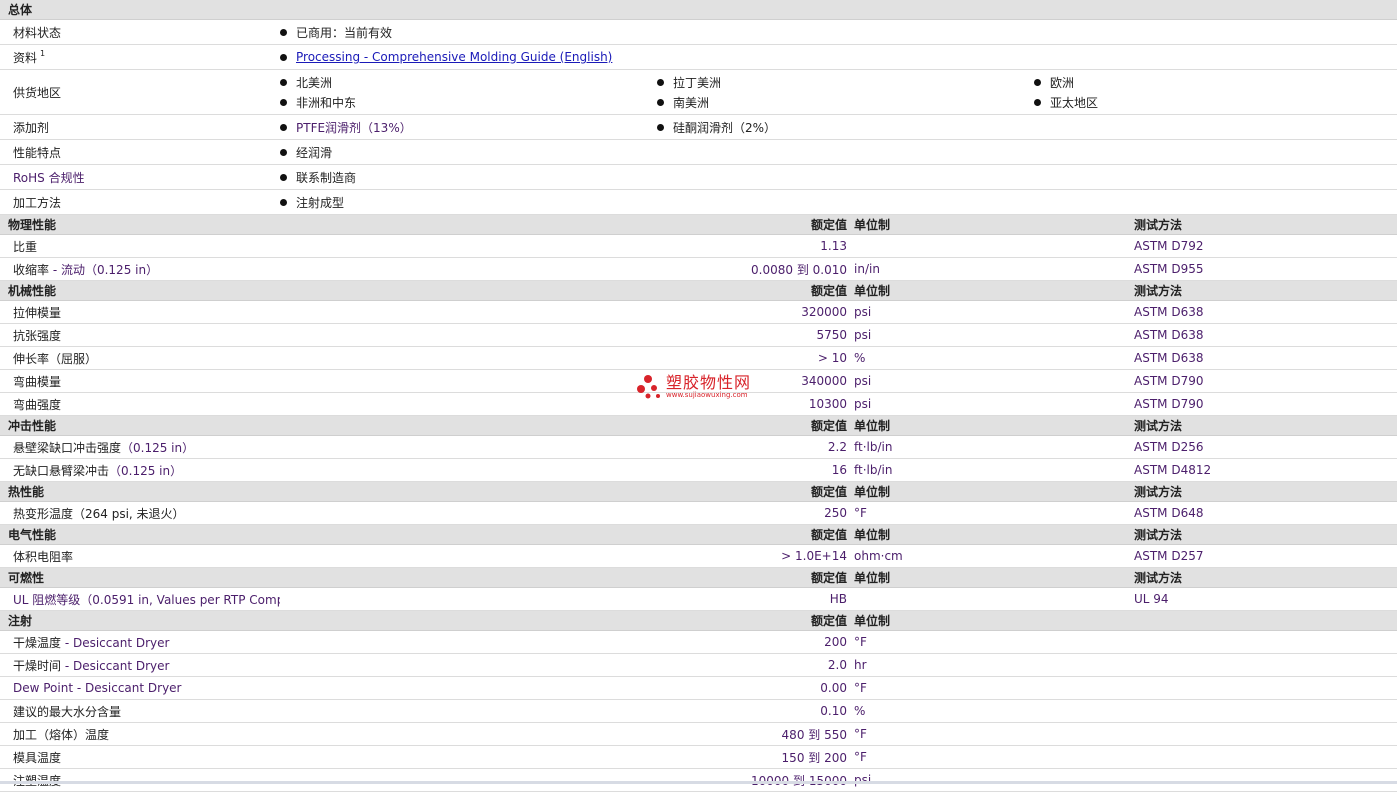 Image resolution: width=1397 pixels, height=792 pixels. I want to click on general-row: 材料状态 已商用：当前有效, so click(698, 32).